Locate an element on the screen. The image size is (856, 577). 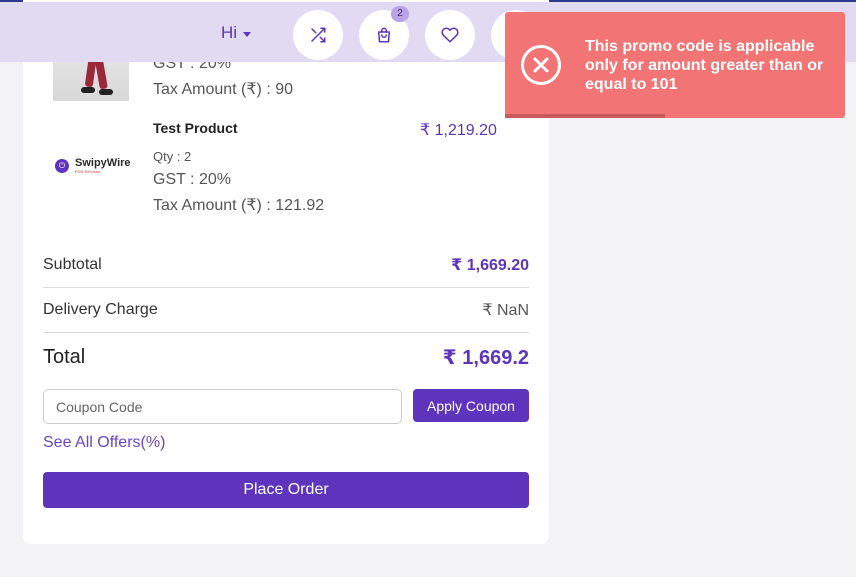
delivery-row: Delivery Charge ₹ NaN is located at coordinates (286, 310).